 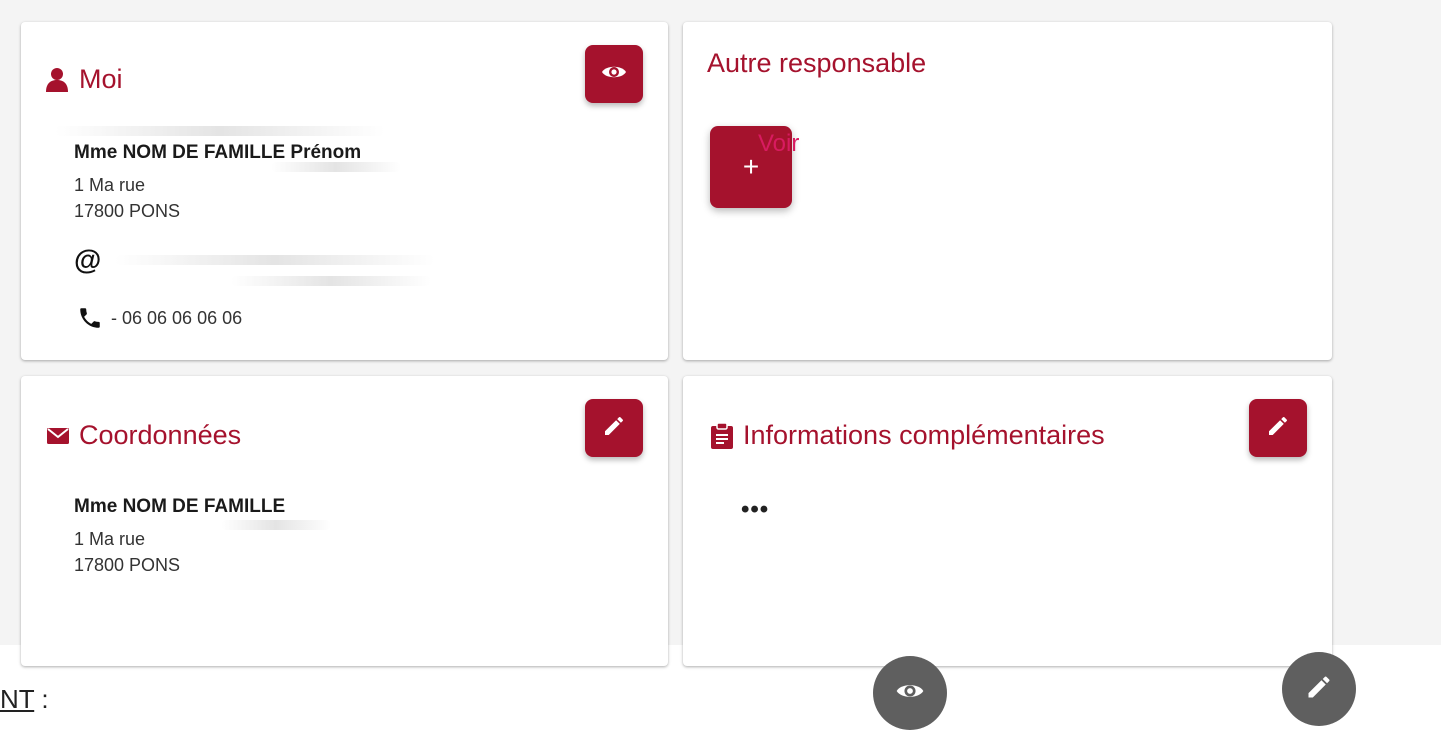 I want to click on voir-label: Voir, so click(x=778, y=144).